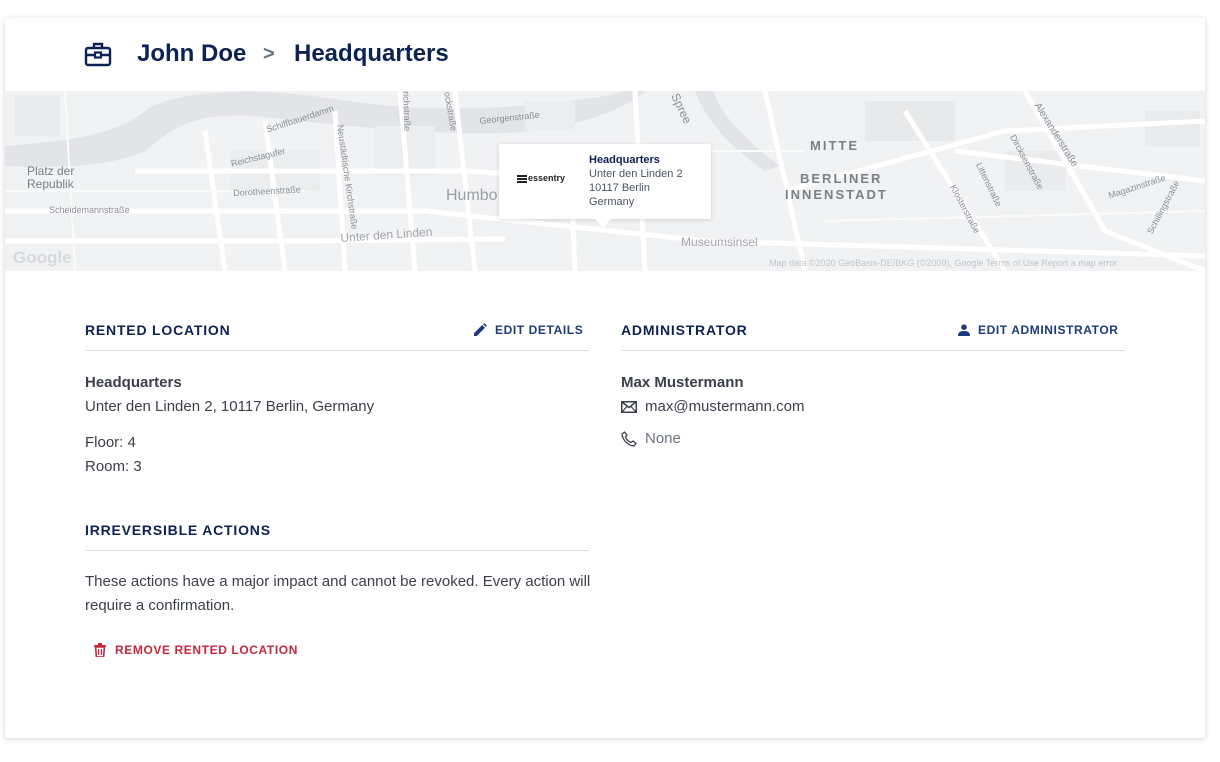 The height and width of the screenshot is (762, 1220). I want to click on google-logo: Google, so click(42, 257).